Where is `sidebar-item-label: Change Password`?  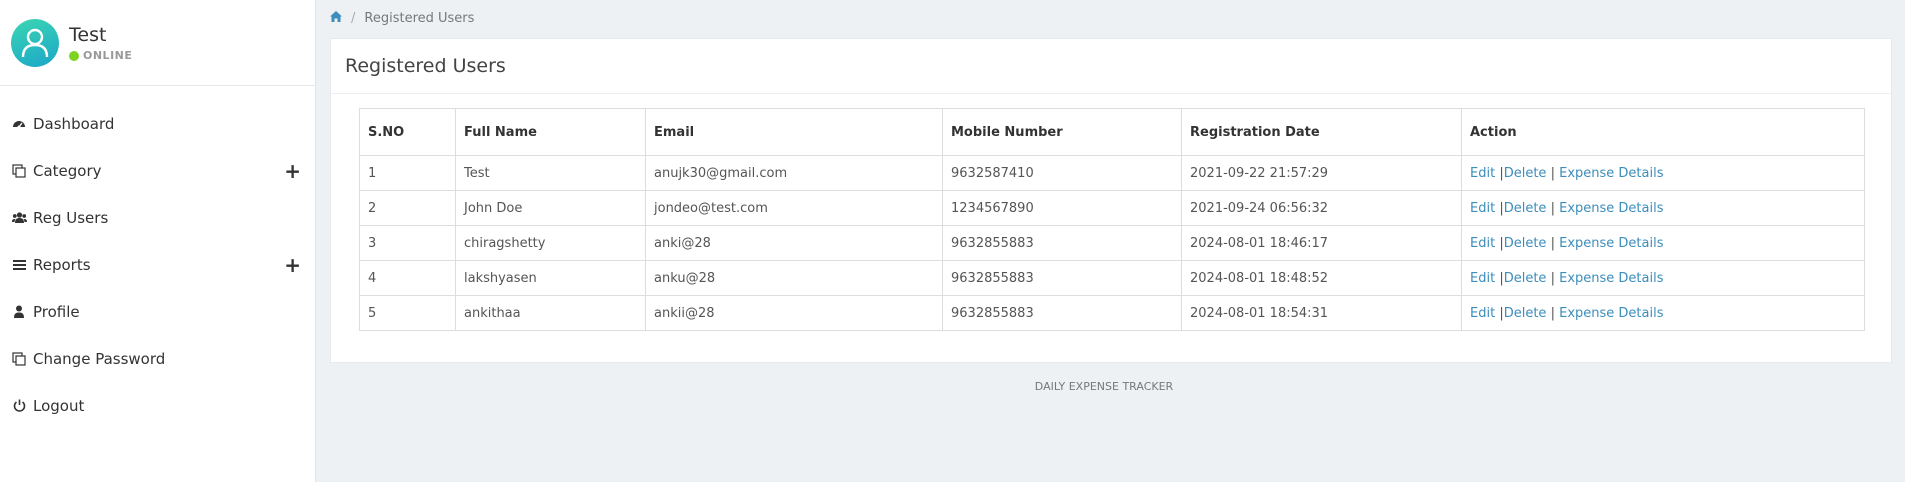 sidebar-item-label: Change Password is located at coordinates (99, 358).